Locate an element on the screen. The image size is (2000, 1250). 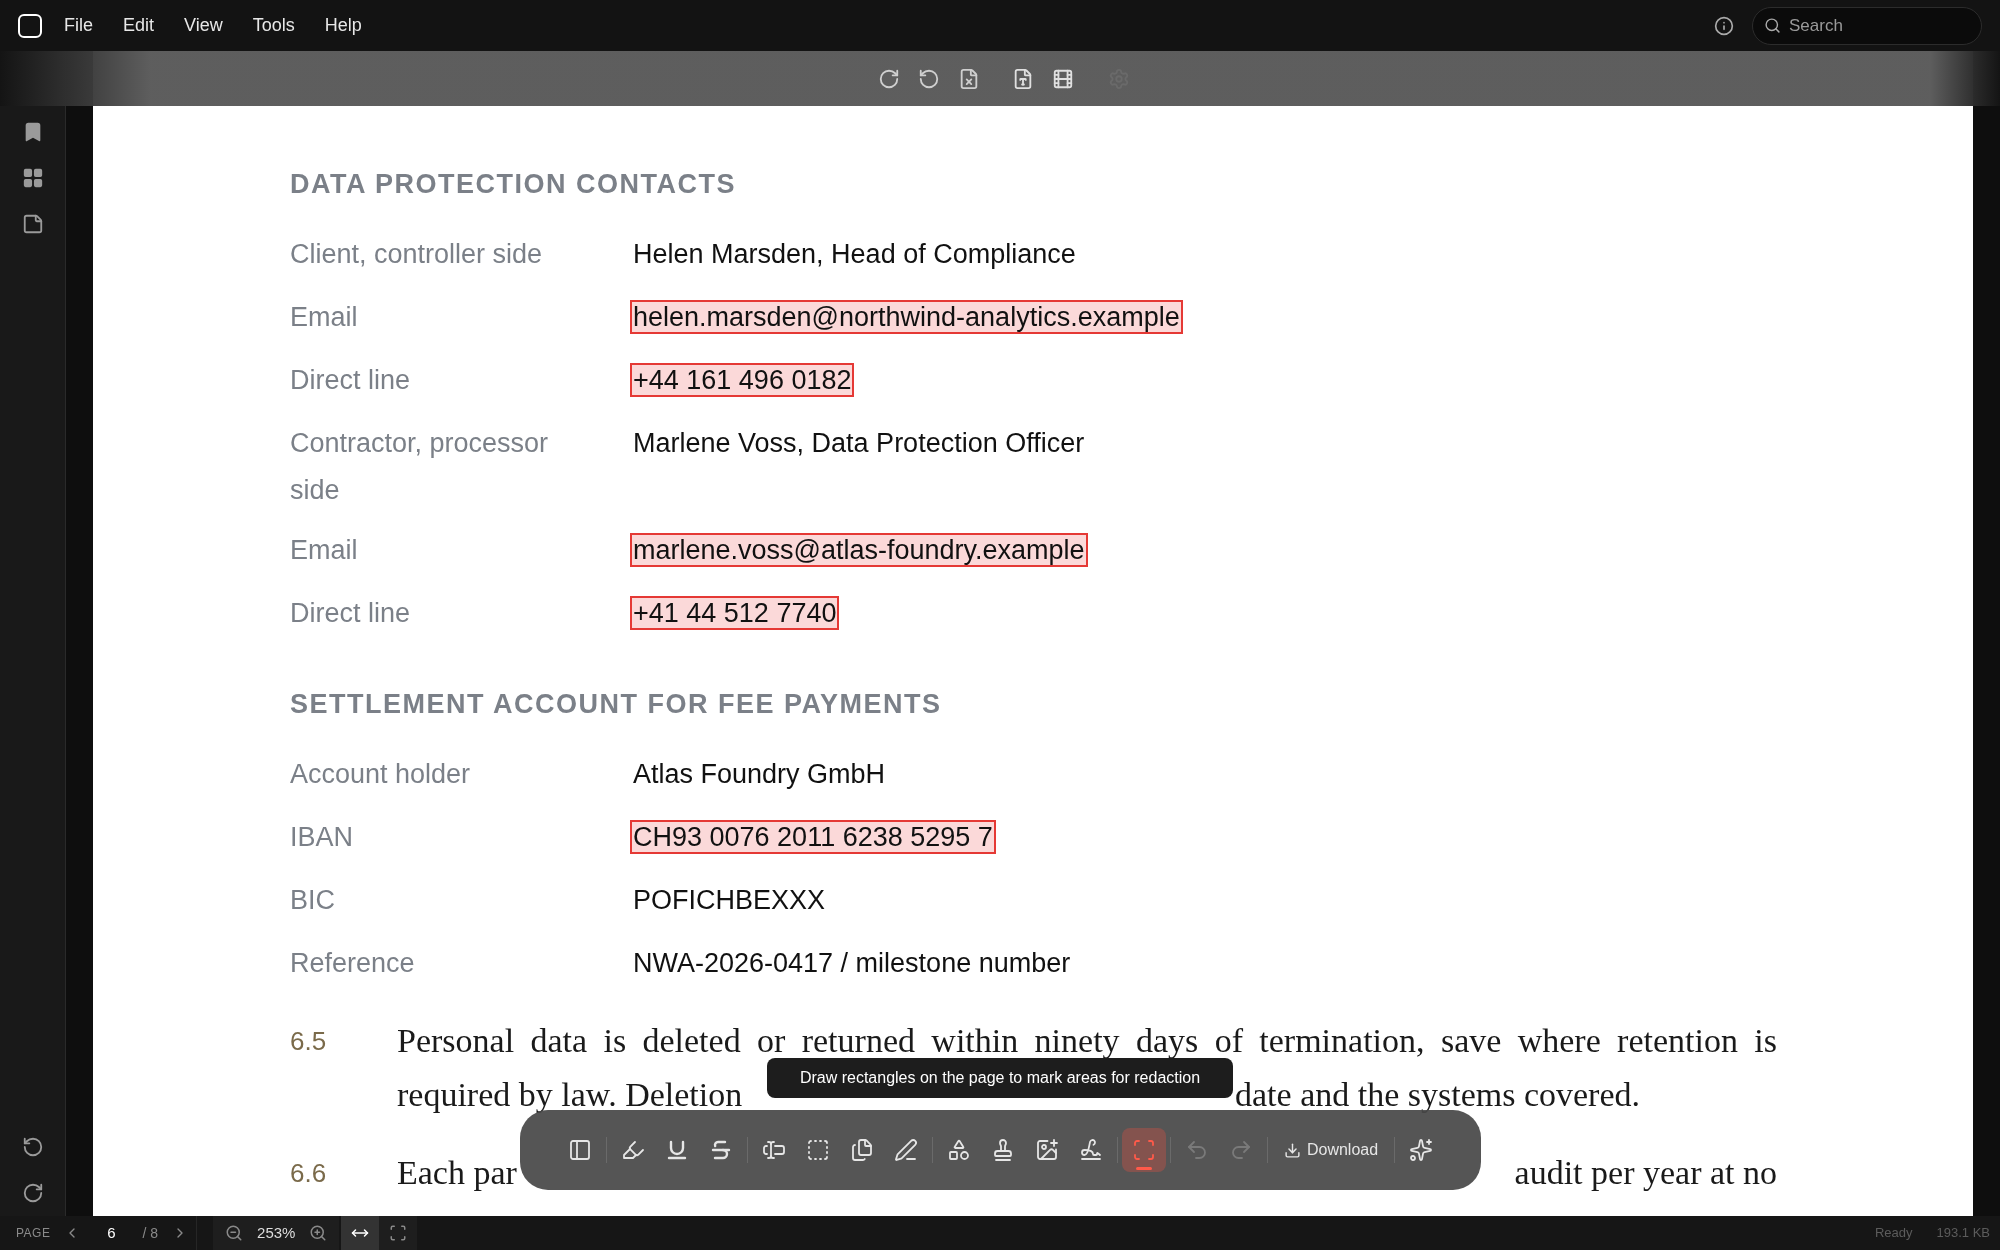
info-icon is located at coordinates (1724, 25).